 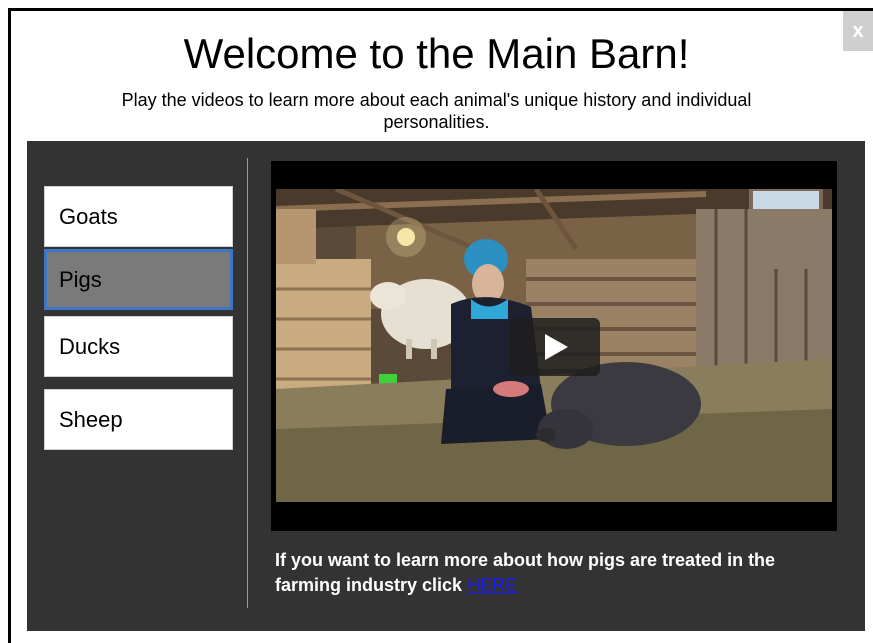 I want to click on play-icon, so click(x=556, y=347).